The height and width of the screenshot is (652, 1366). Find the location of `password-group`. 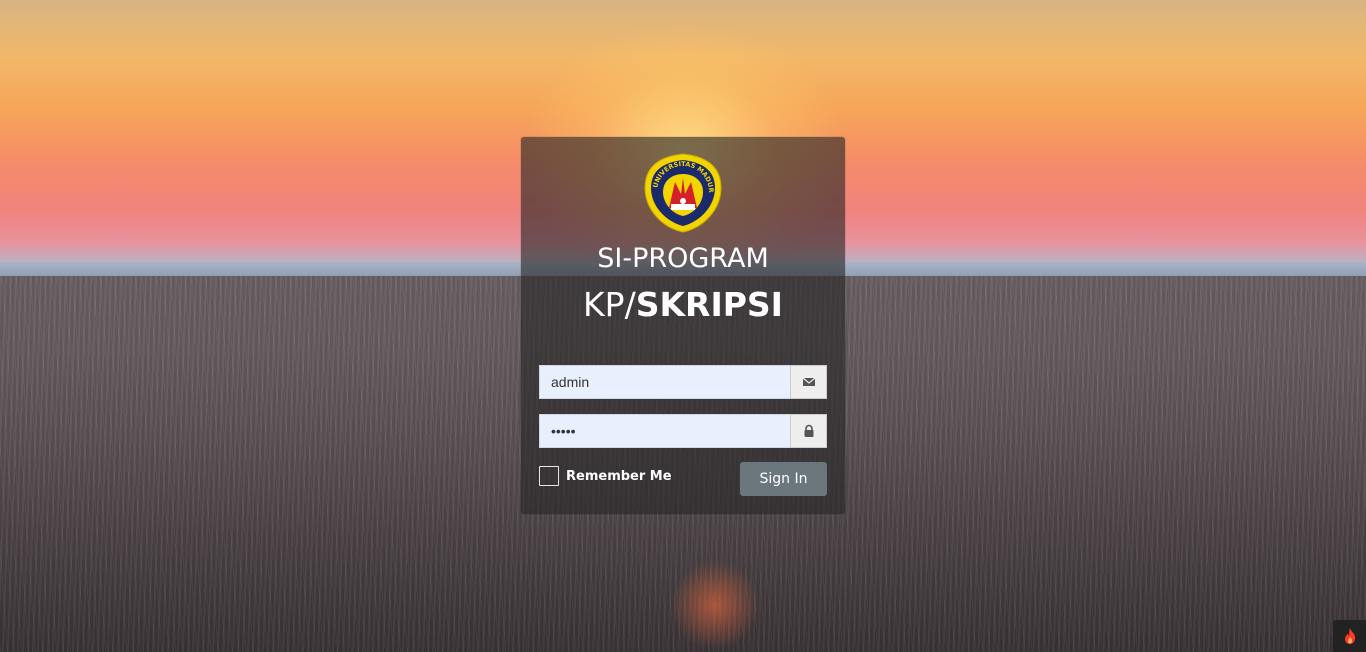

password-group is located at coordinates (683, 431).